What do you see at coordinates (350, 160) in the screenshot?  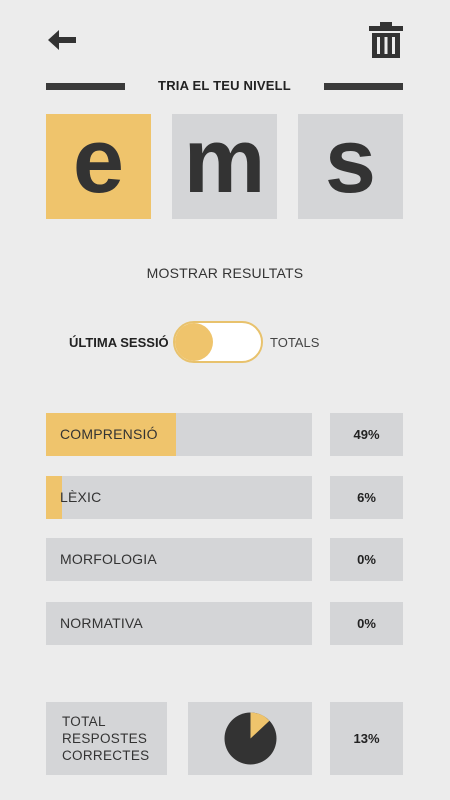 I see `level-letter: s` at bounding box center [350, 160].